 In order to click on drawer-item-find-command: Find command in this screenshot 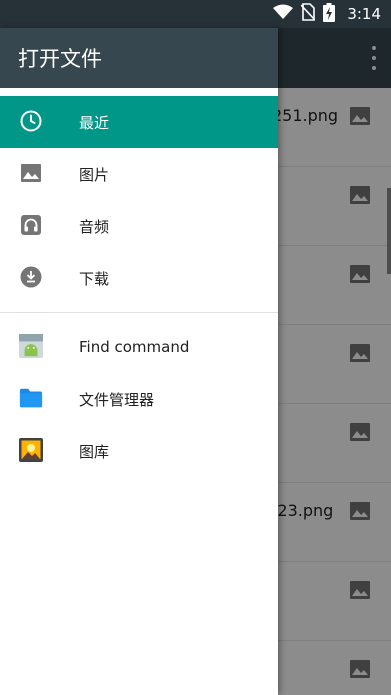, I will do `click(139, 347)`.